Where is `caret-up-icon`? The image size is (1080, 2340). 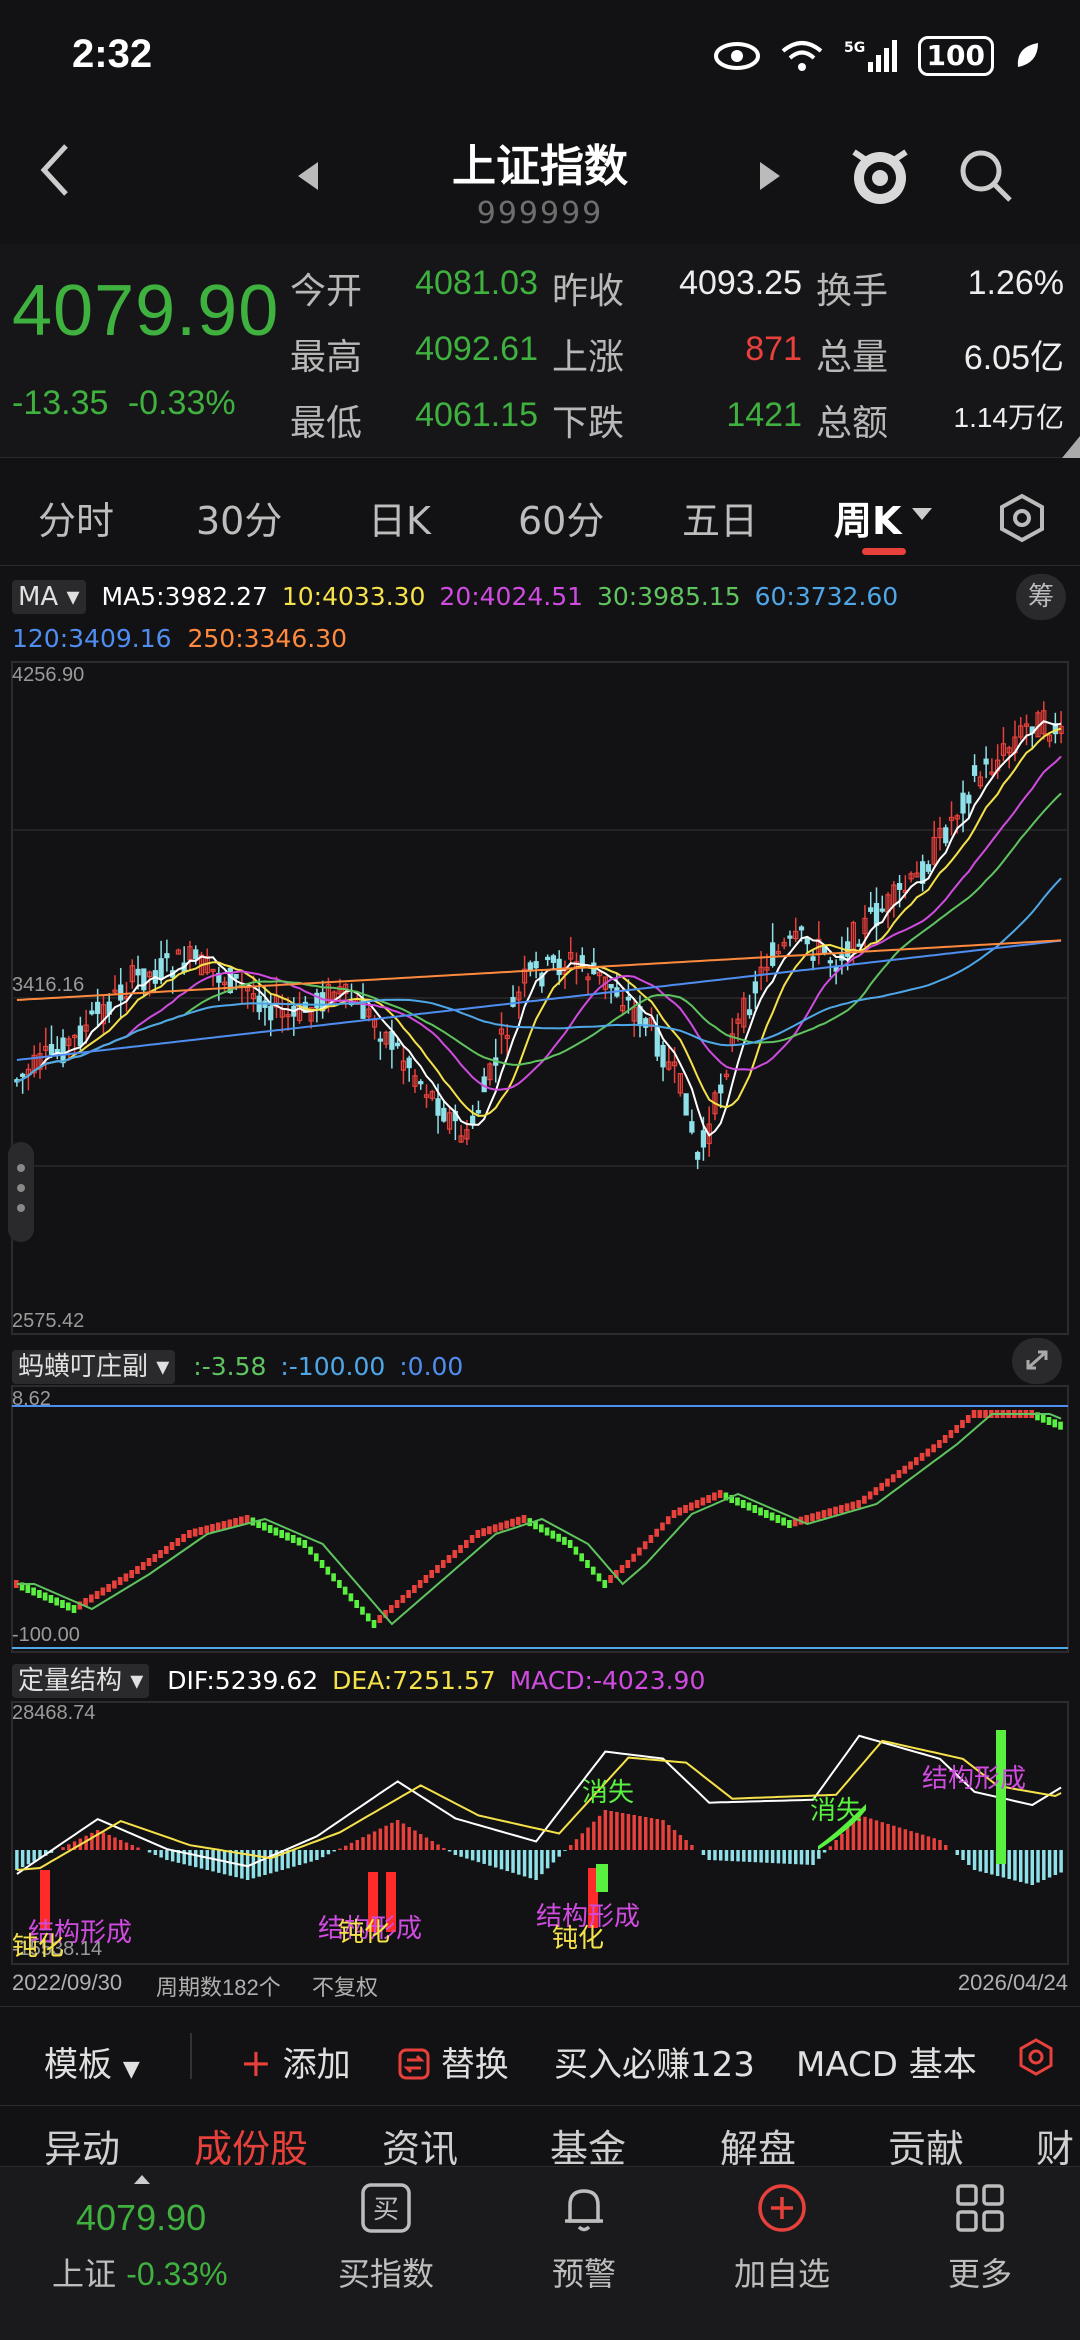 caret-up-icon is located at coordinates (142, 2179).